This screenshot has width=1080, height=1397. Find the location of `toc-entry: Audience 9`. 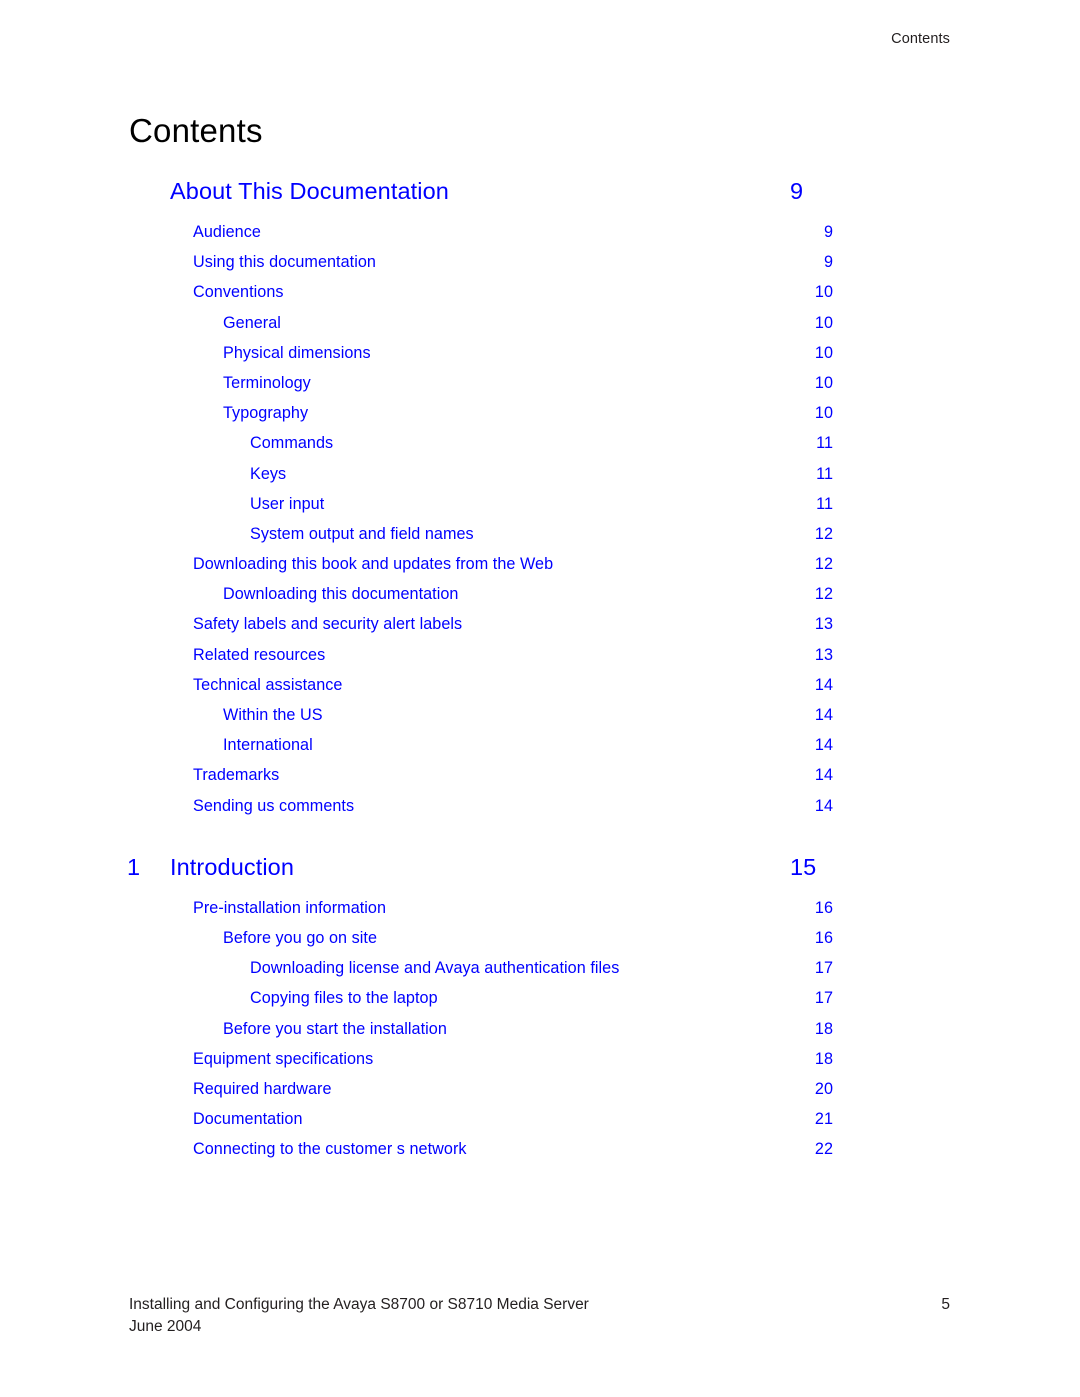

toc-entry: Audience 9 is located at coordinates (540, 238).